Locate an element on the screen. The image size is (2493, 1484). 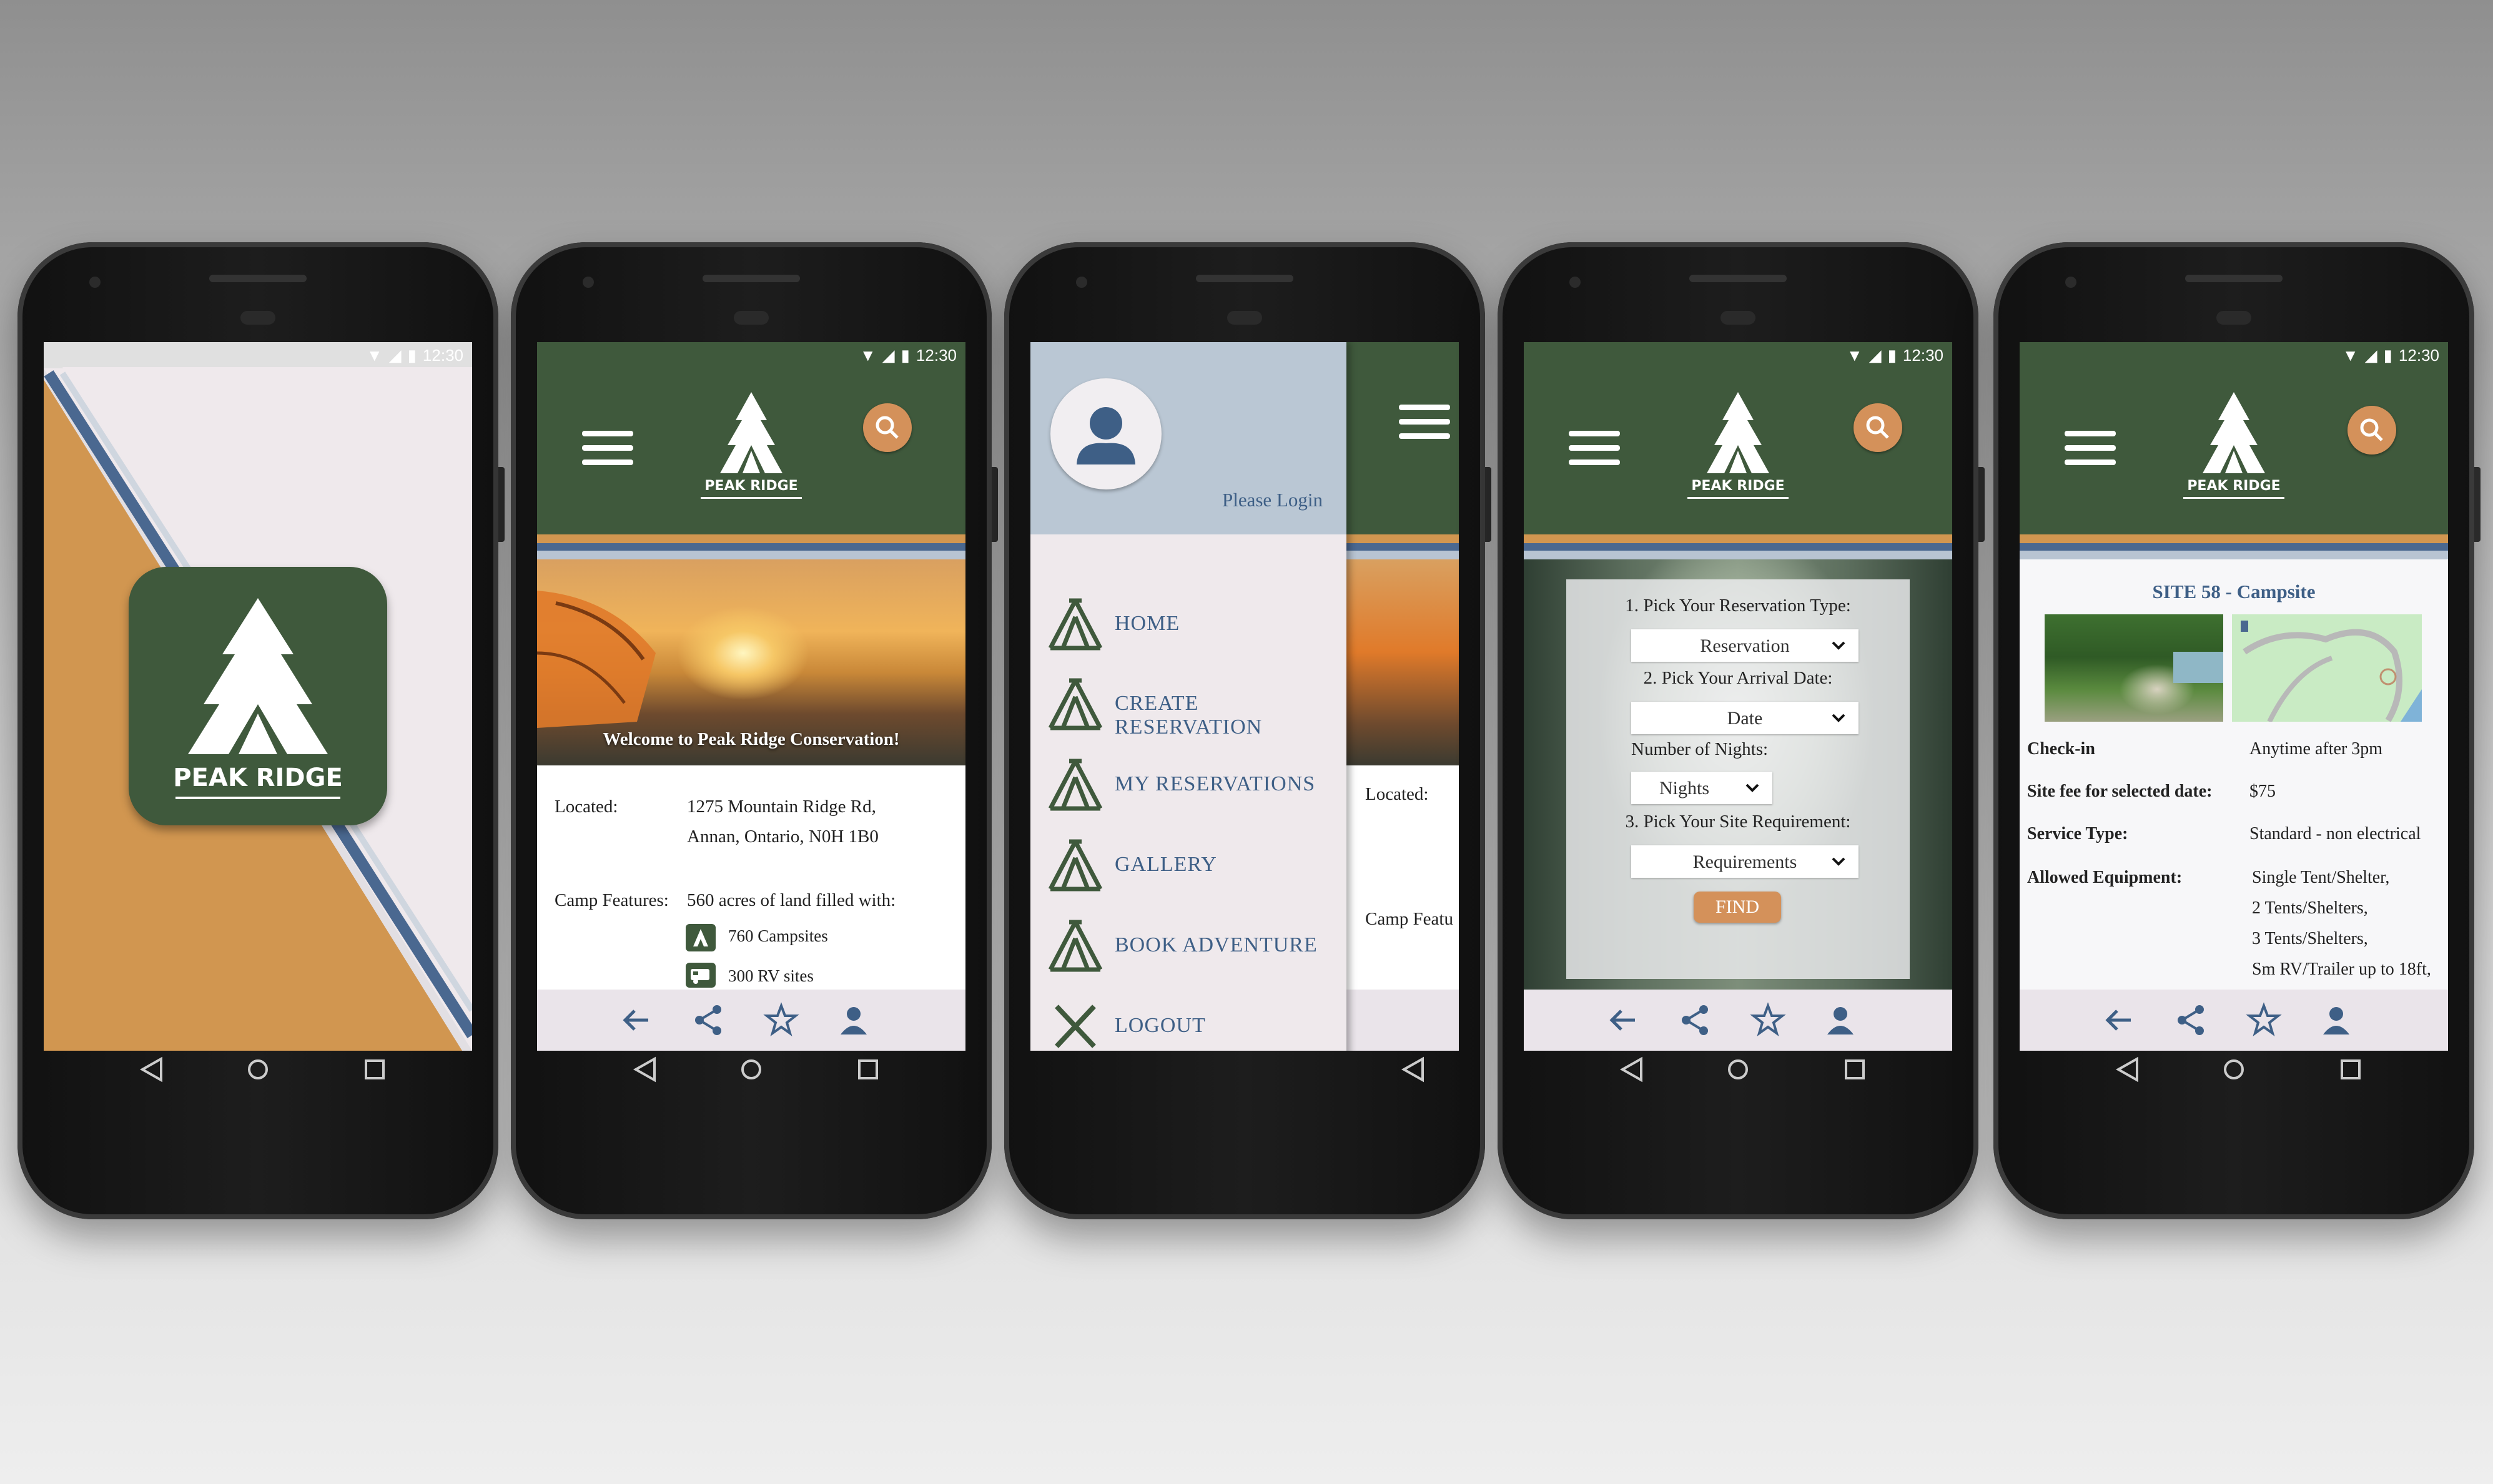
menu-label-gallery: GALLERY is located at coordinates (1166, 864).